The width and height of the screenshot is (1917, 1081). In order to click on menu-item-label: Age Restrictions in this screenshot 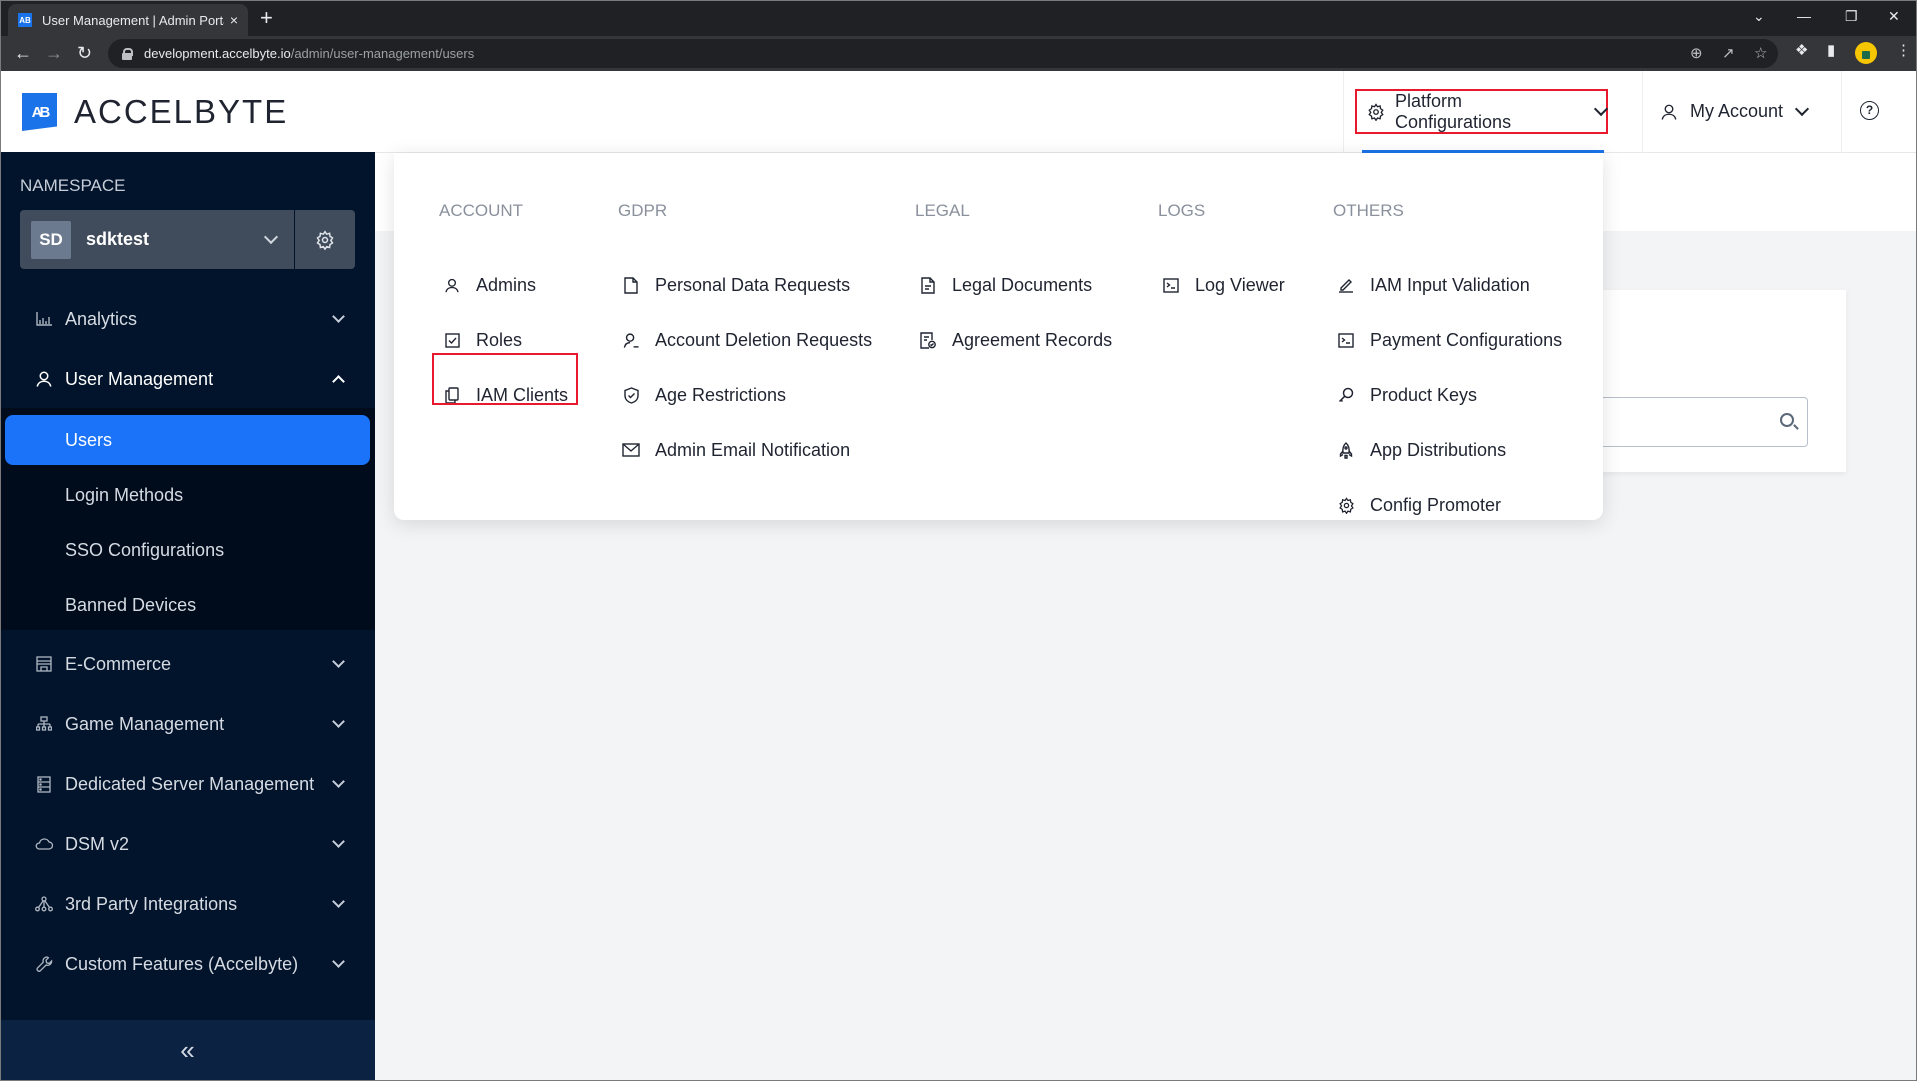, I will do `click(721, 394)`.